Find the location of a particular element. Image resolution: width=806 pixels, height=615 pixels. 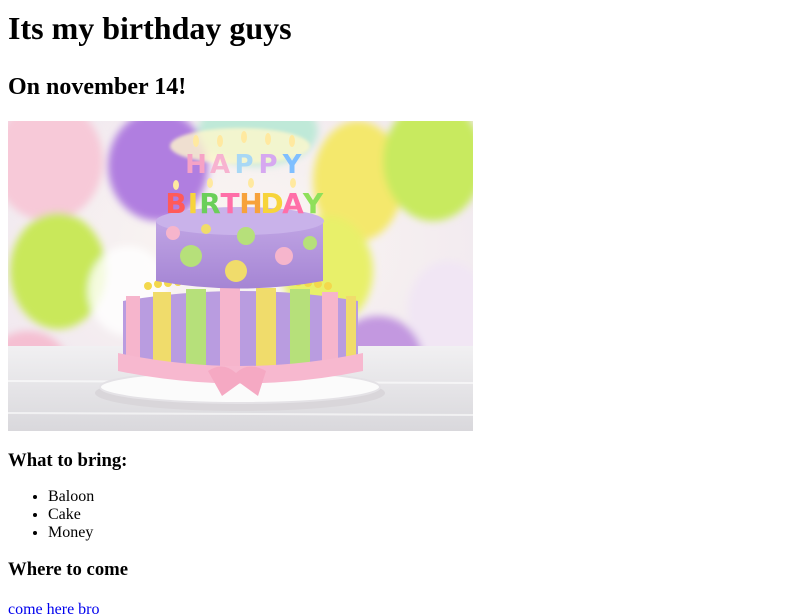

list-item: Money is located at coordinates (423, 533).